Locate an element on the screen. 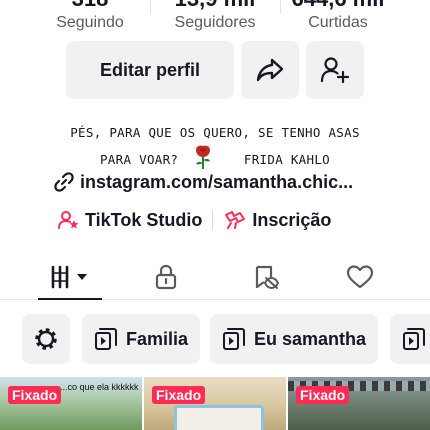 The width and height of the screenshot is (430, 430). subscription-icon is located at coordinates (235, 220).